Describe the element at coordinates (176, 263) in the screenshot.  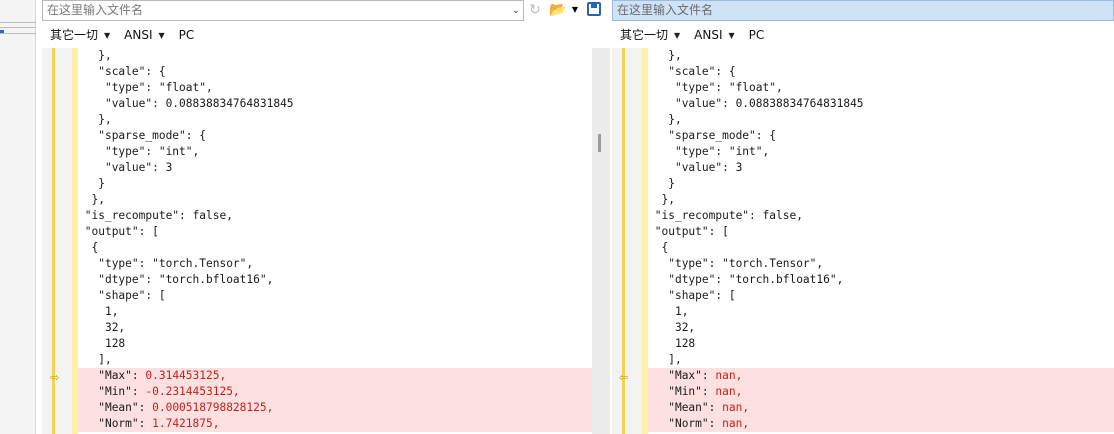
I see `code-text: "type": "torch.Tensor",` at that location.